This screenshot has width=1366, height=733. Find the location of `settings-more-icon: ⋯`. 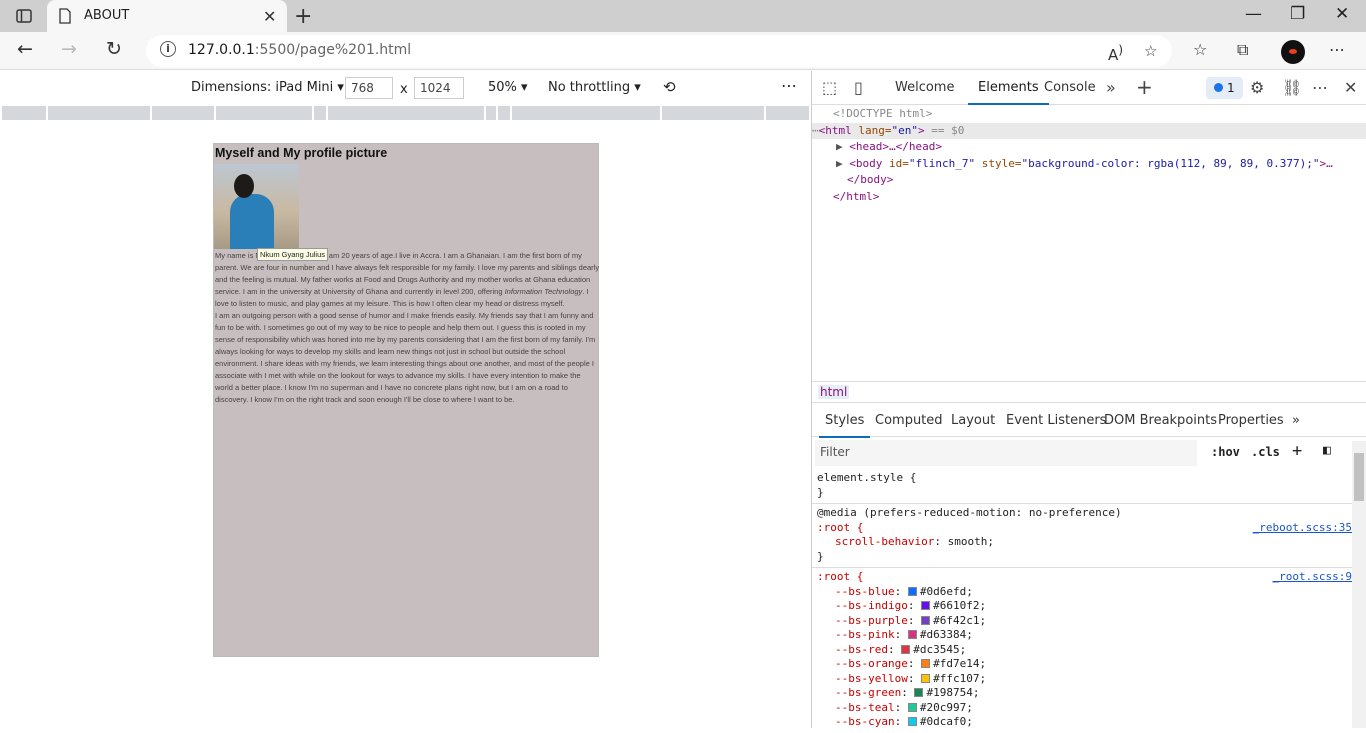

settings-more-icon: ⋯ is located at coordinates (1337, 49).